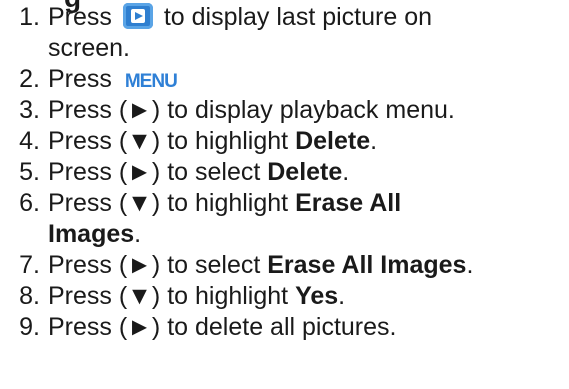 This screenshot has width=569, height=389. I want to click on step-8: 8. Press (▼) to highlight Yes., so click(182, 296).